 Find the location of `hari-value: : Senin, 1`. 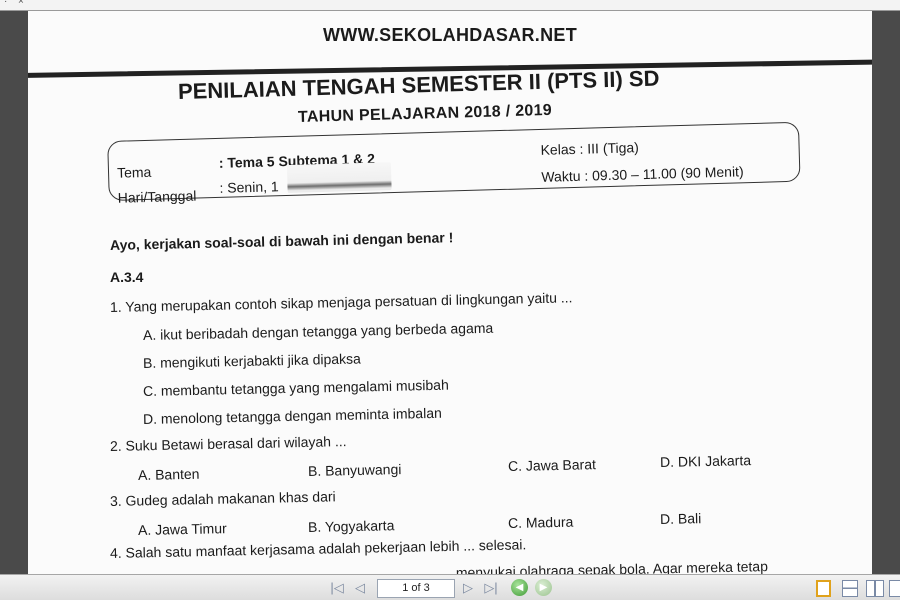

hari-value: : Senin, 1 is located at coordinates (249, 187).